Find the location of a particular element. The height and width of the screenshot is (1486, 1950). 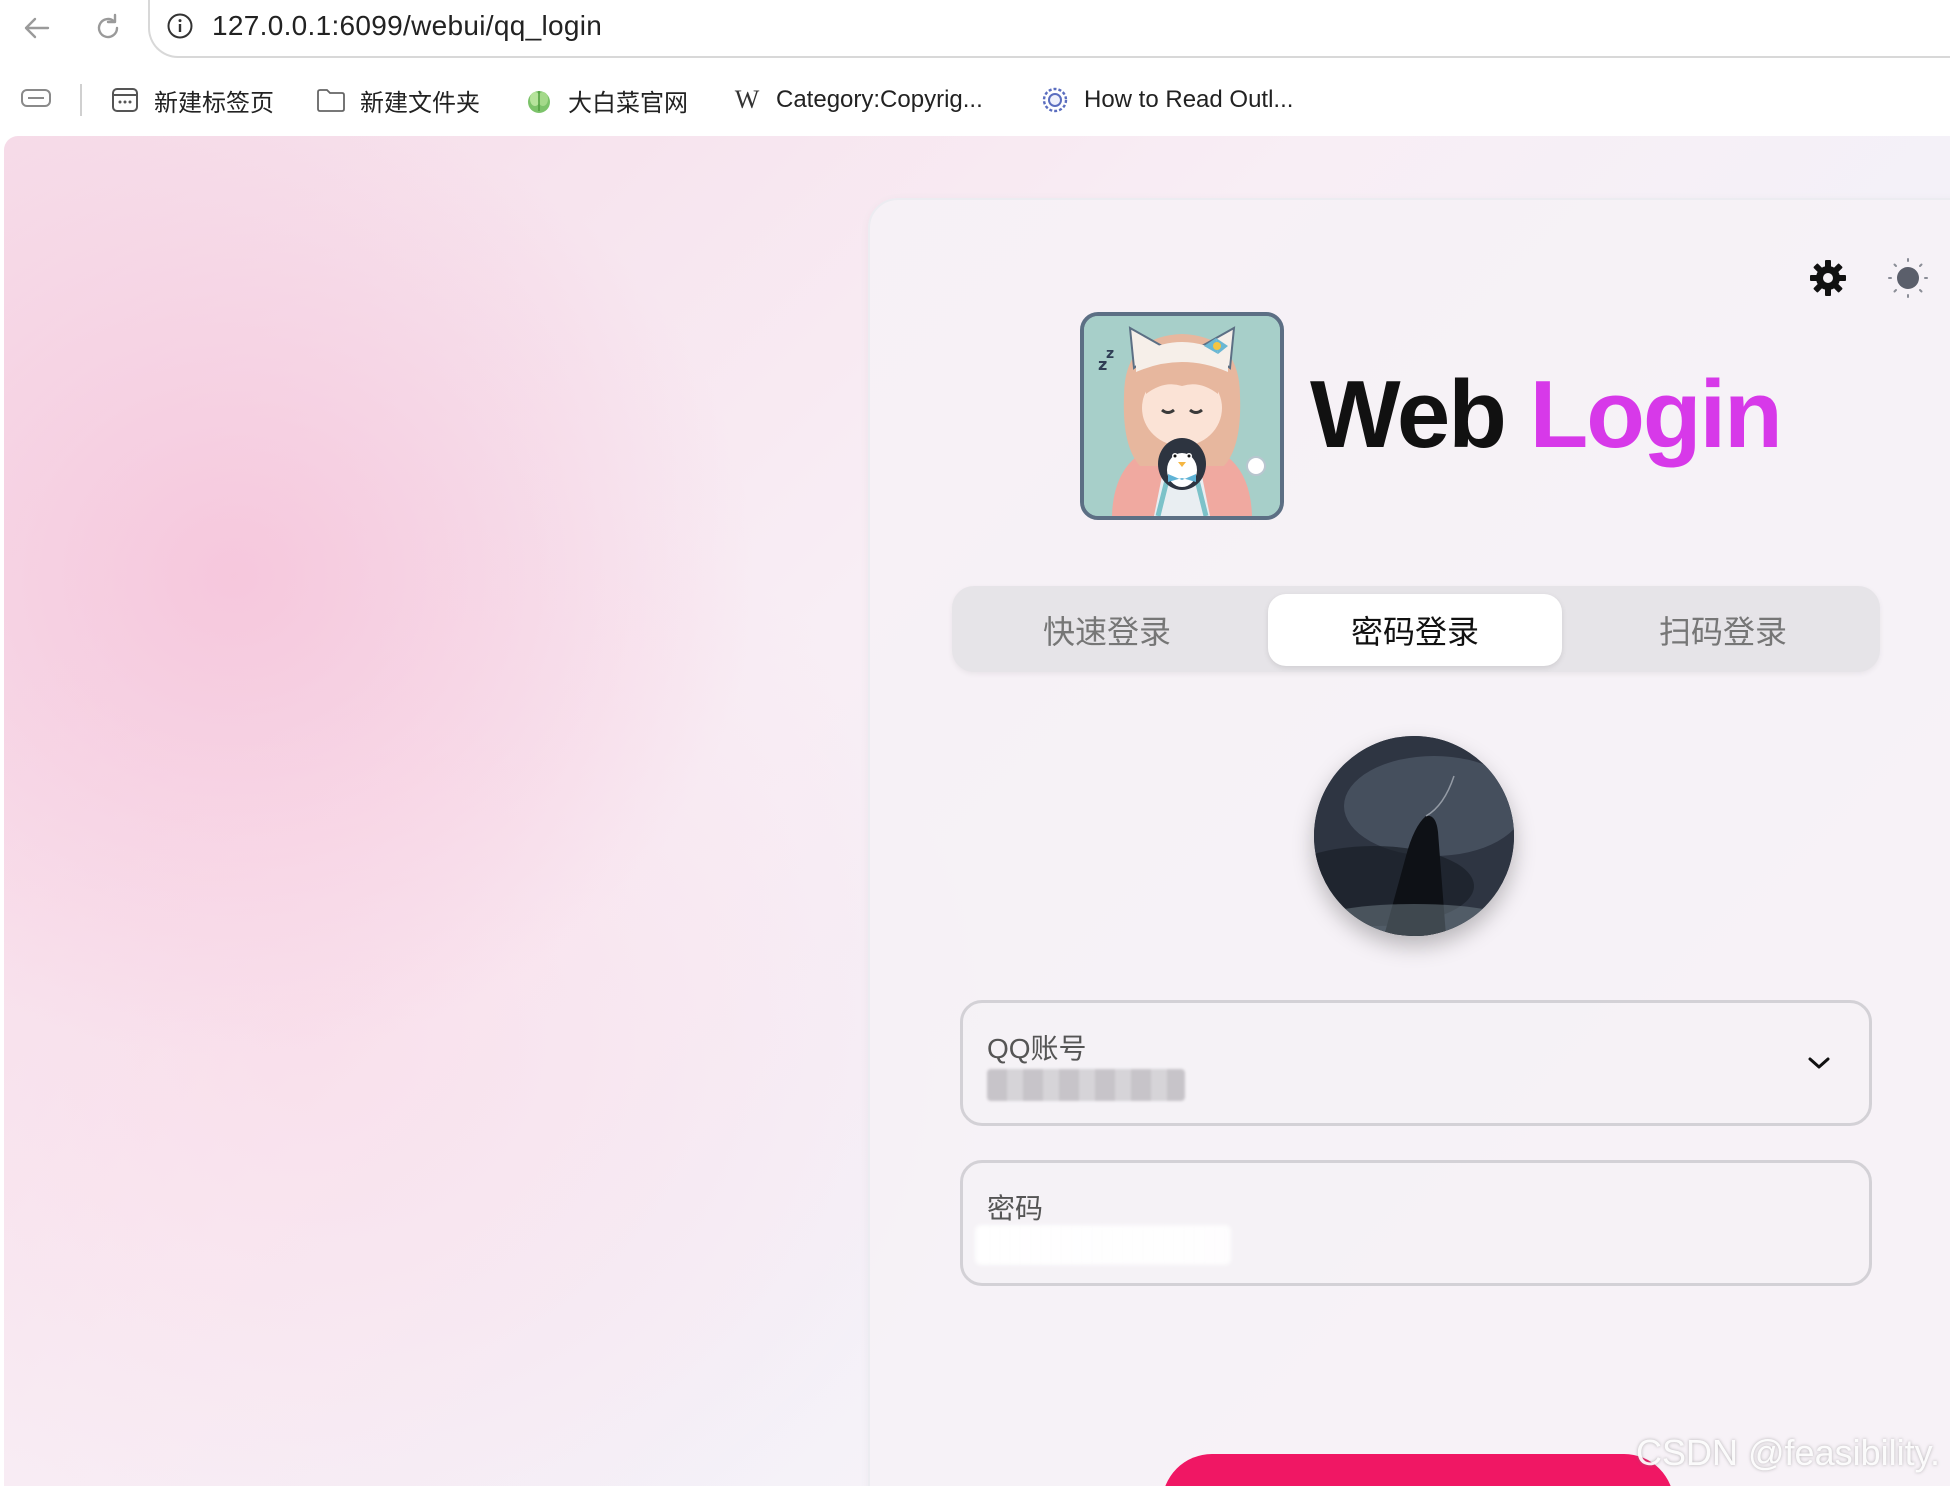

address-bar: 127.0.0.1:6099/webui/qq_login is located at coordinates (1049, 29).